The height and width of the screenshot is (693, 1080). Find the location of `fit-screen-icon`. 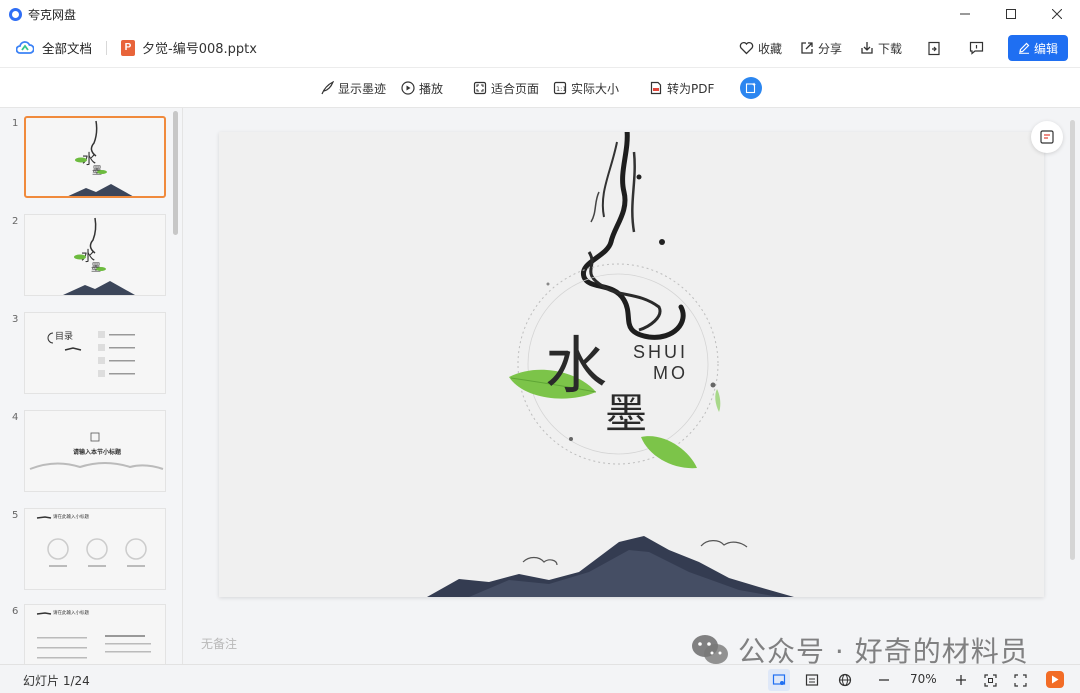

fit-screen-icon is located at coordinates (990, 680).